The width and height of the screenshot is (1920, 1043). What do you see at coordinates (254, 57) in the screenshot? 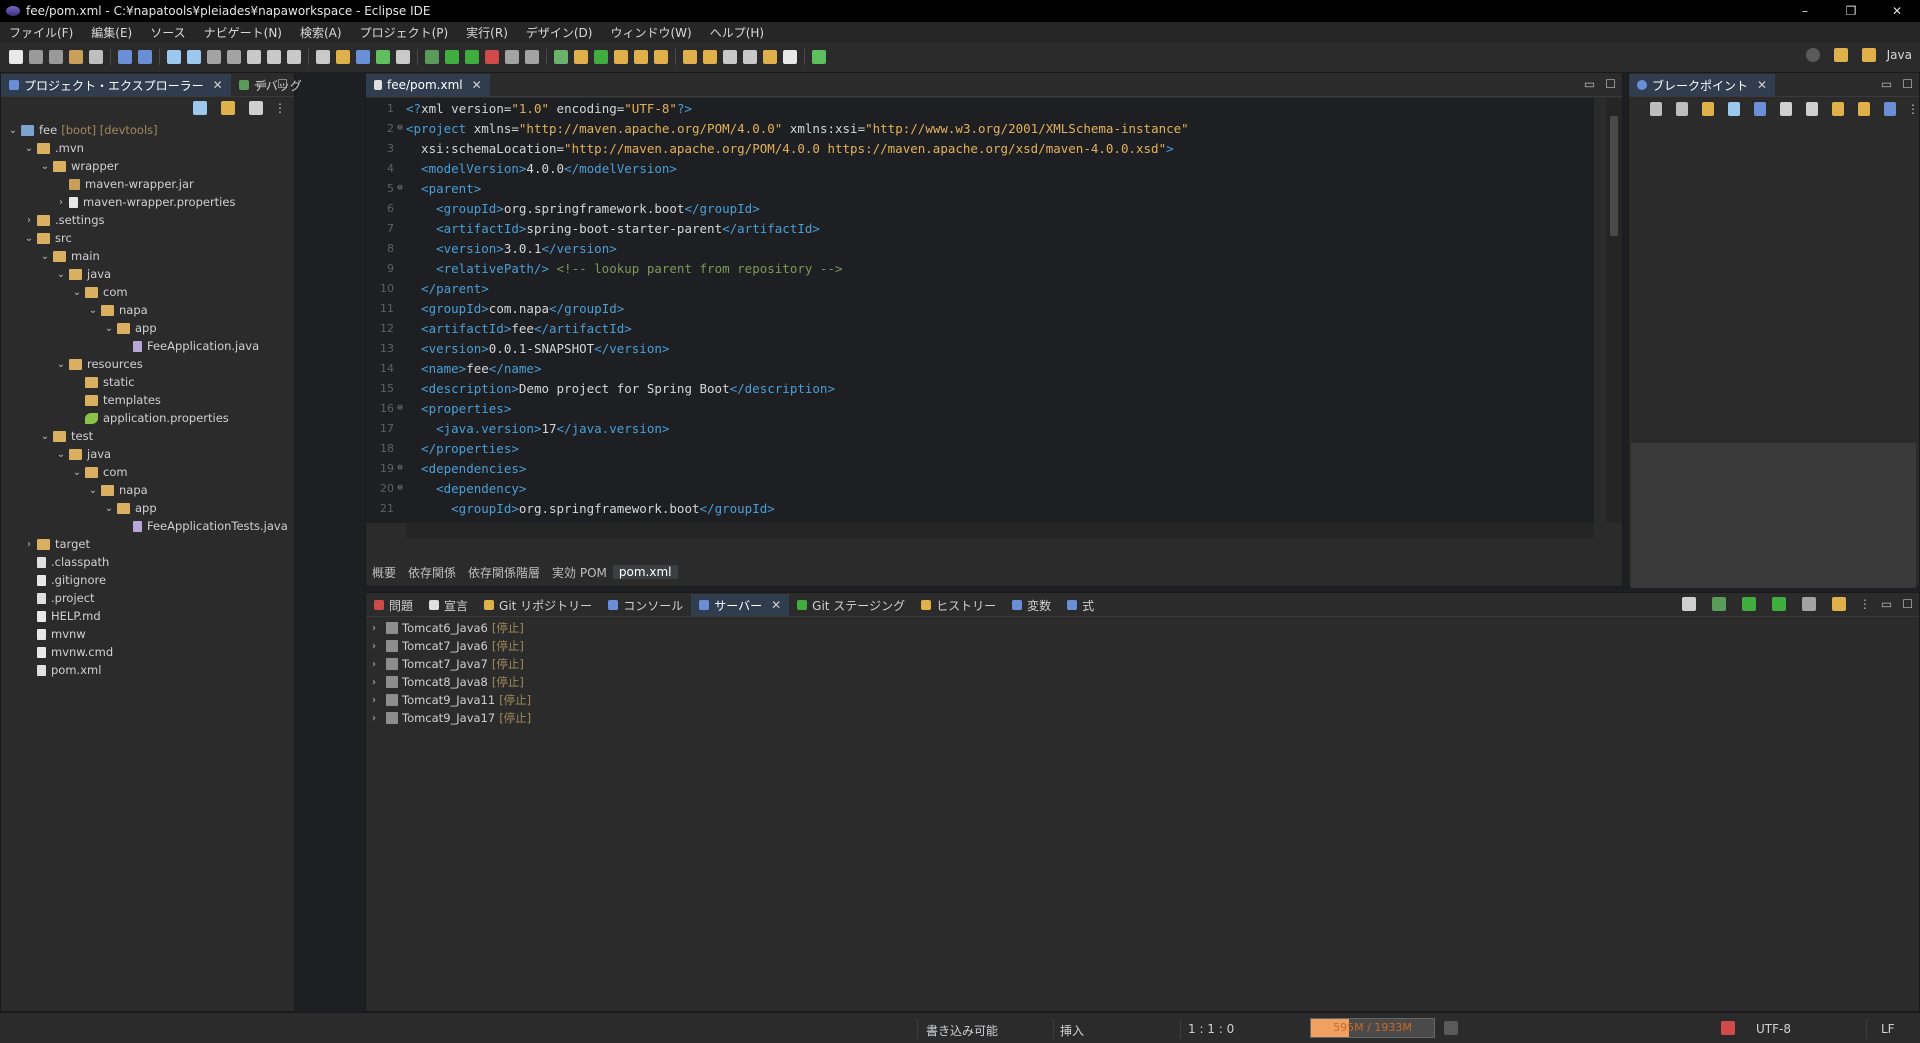
I see `step-into-icon` at bounding box center [254, 57].